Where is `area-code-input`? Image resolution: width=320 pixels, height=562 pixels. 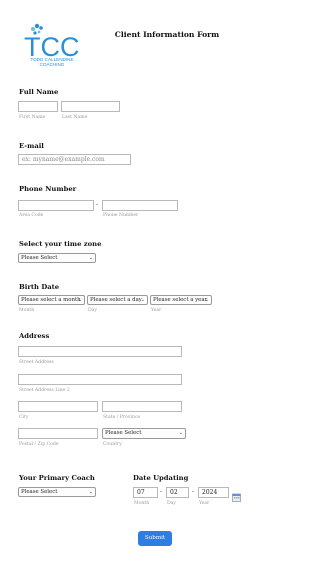 area-code-input is located at coordinates (56, 205).